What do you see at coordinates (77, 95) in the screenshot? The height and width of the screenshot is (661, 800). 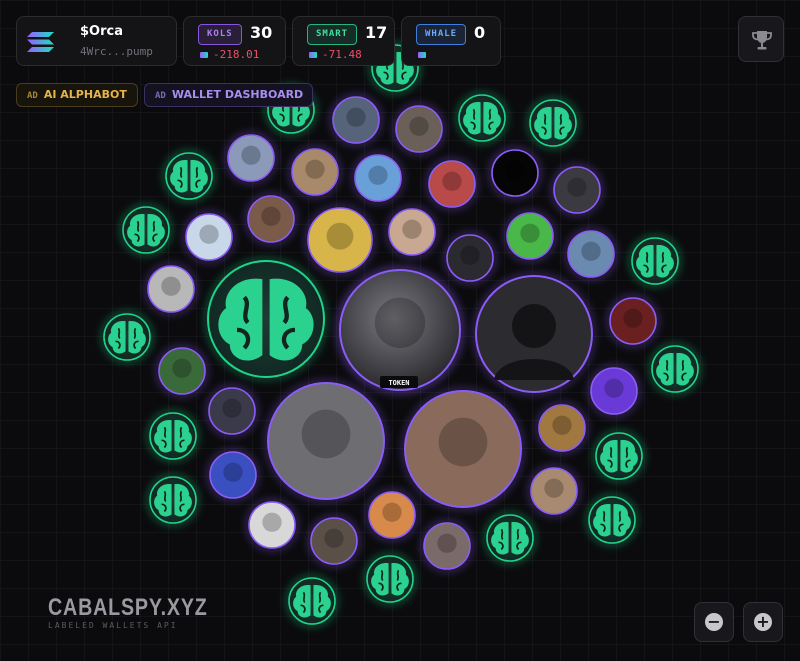 I see `ad-ai-alphabot-button: AD AI ALPHABOT` at bounding box center [77, 95].